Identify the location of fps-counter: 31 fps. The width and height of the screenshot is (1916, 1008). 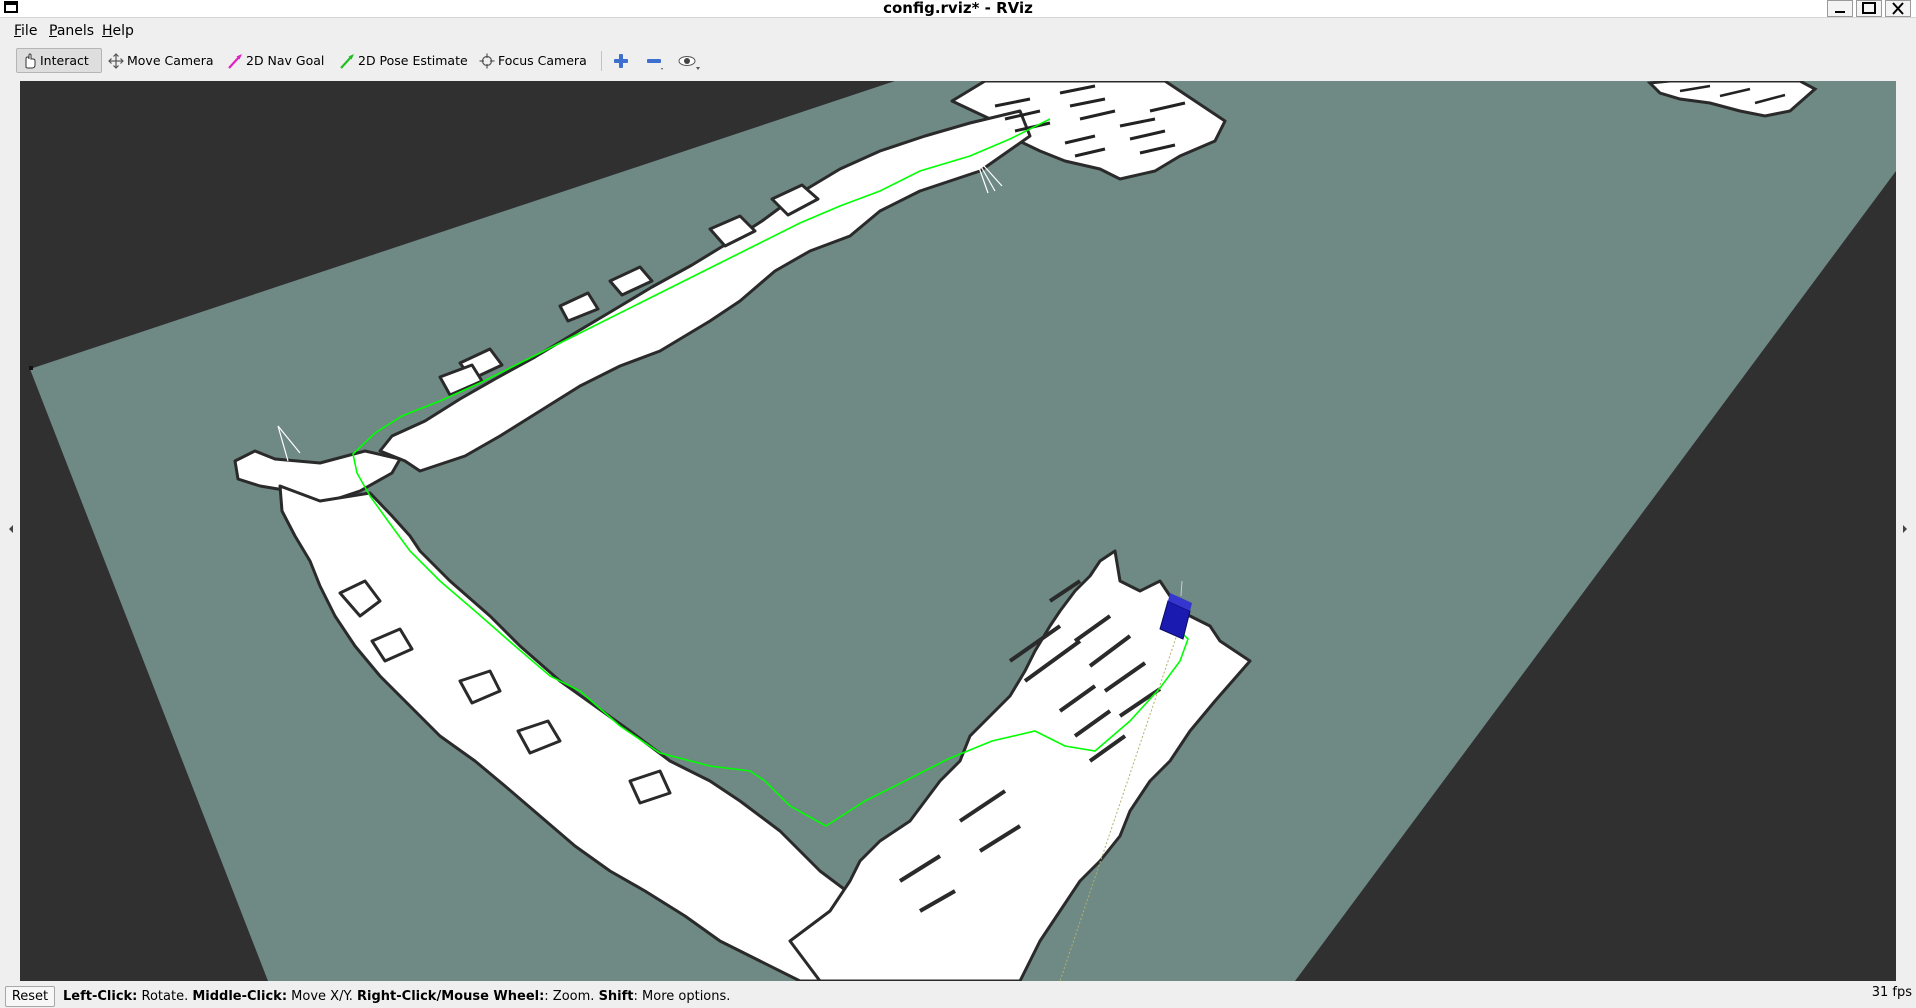
(1891, 992).